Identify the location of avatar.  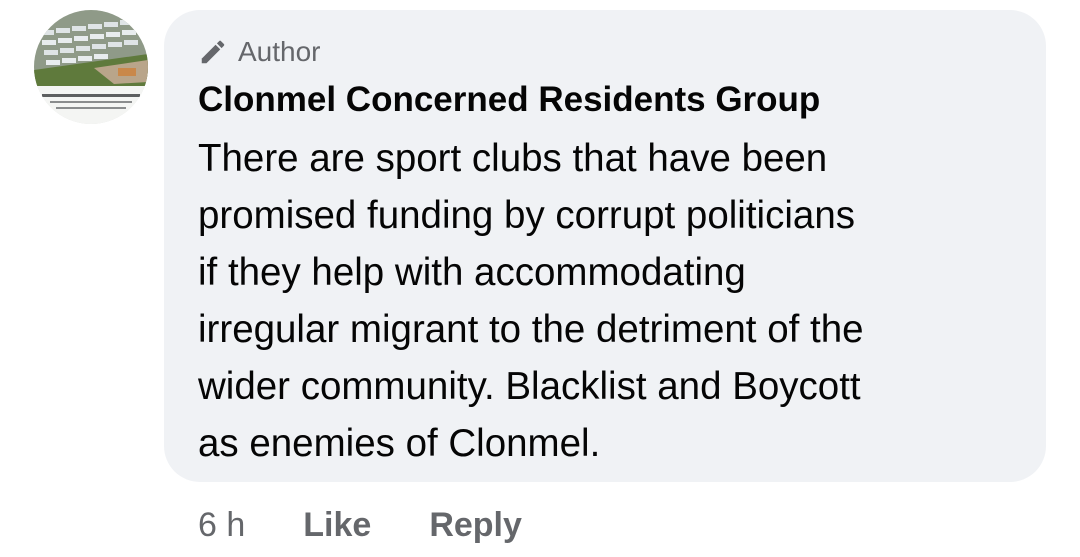
(91, 67).